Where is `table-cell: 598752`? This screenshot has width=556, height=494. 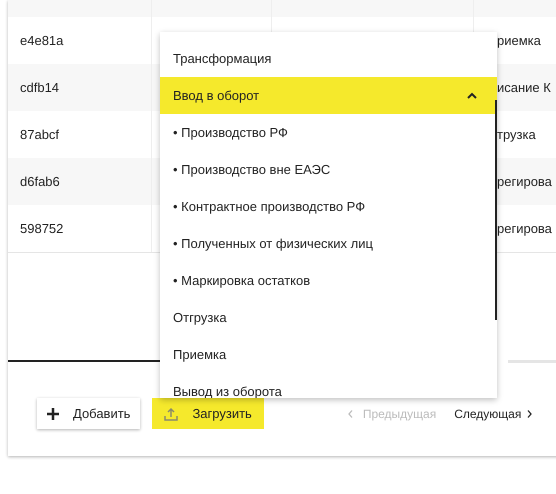 table-cell: 598752 is located at coordinates (80, 228).